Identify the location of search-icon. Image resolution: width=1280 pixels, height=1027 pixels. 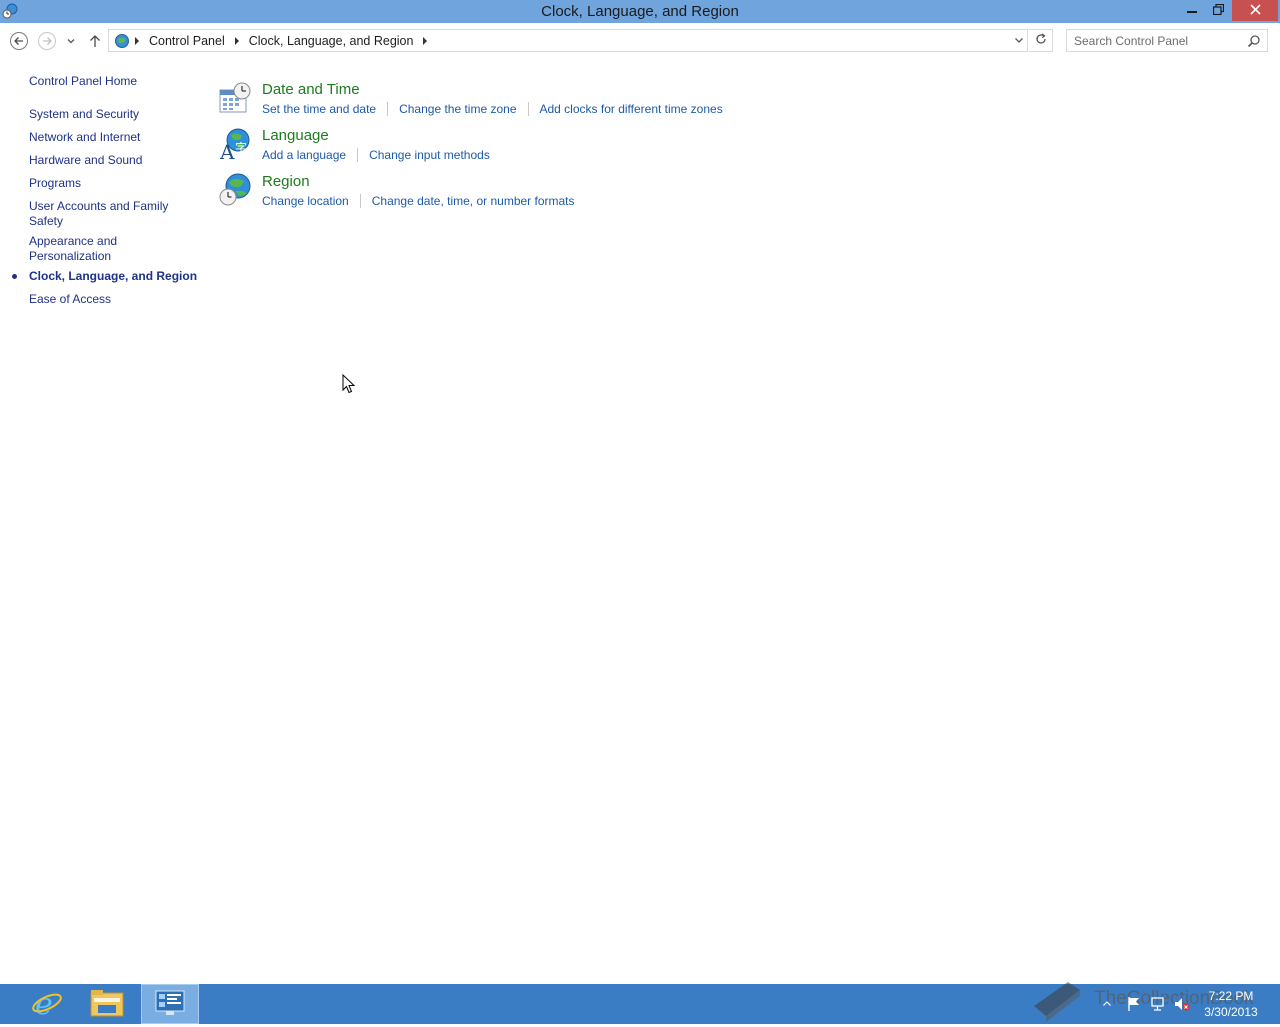
(1254, 41).